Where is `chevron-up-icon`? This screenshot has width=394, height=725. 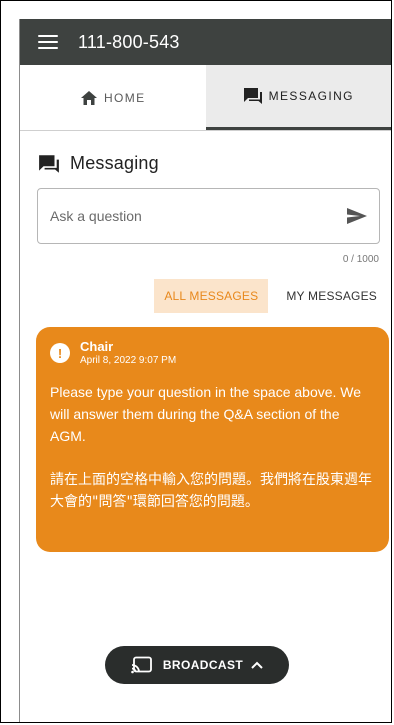 chevron-up-icon is located at coordinates (257, 665).